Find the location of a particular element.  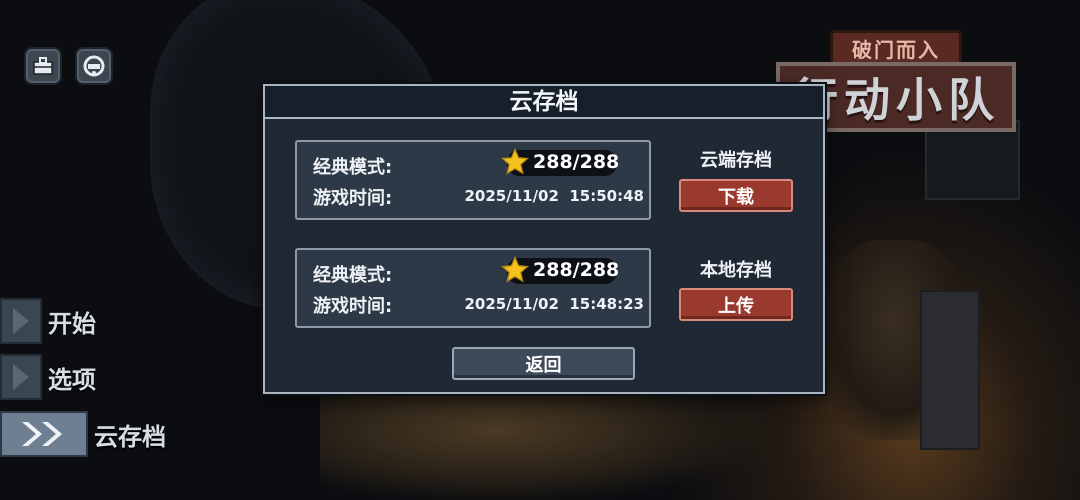

briefcase-button is located at coordinates (43, 66).